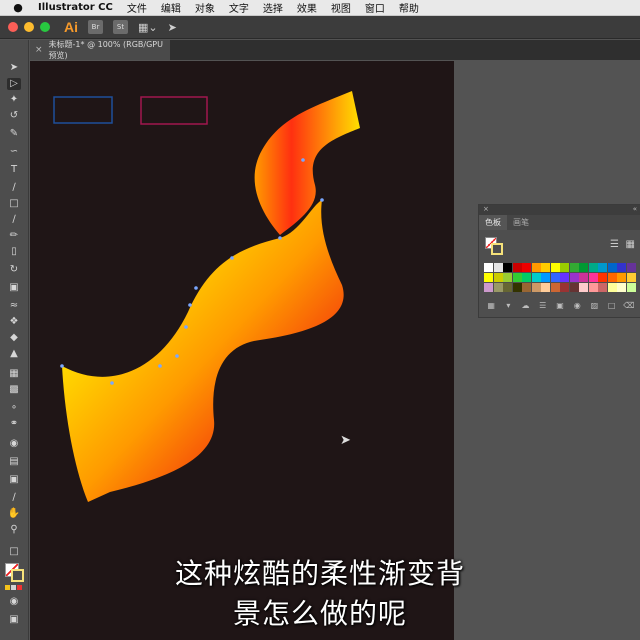 The image size is (640, 640). Describe the element at coordinates (525, 307) in the screenshot. I see `cc-libraries-icon: ☁` at that location.